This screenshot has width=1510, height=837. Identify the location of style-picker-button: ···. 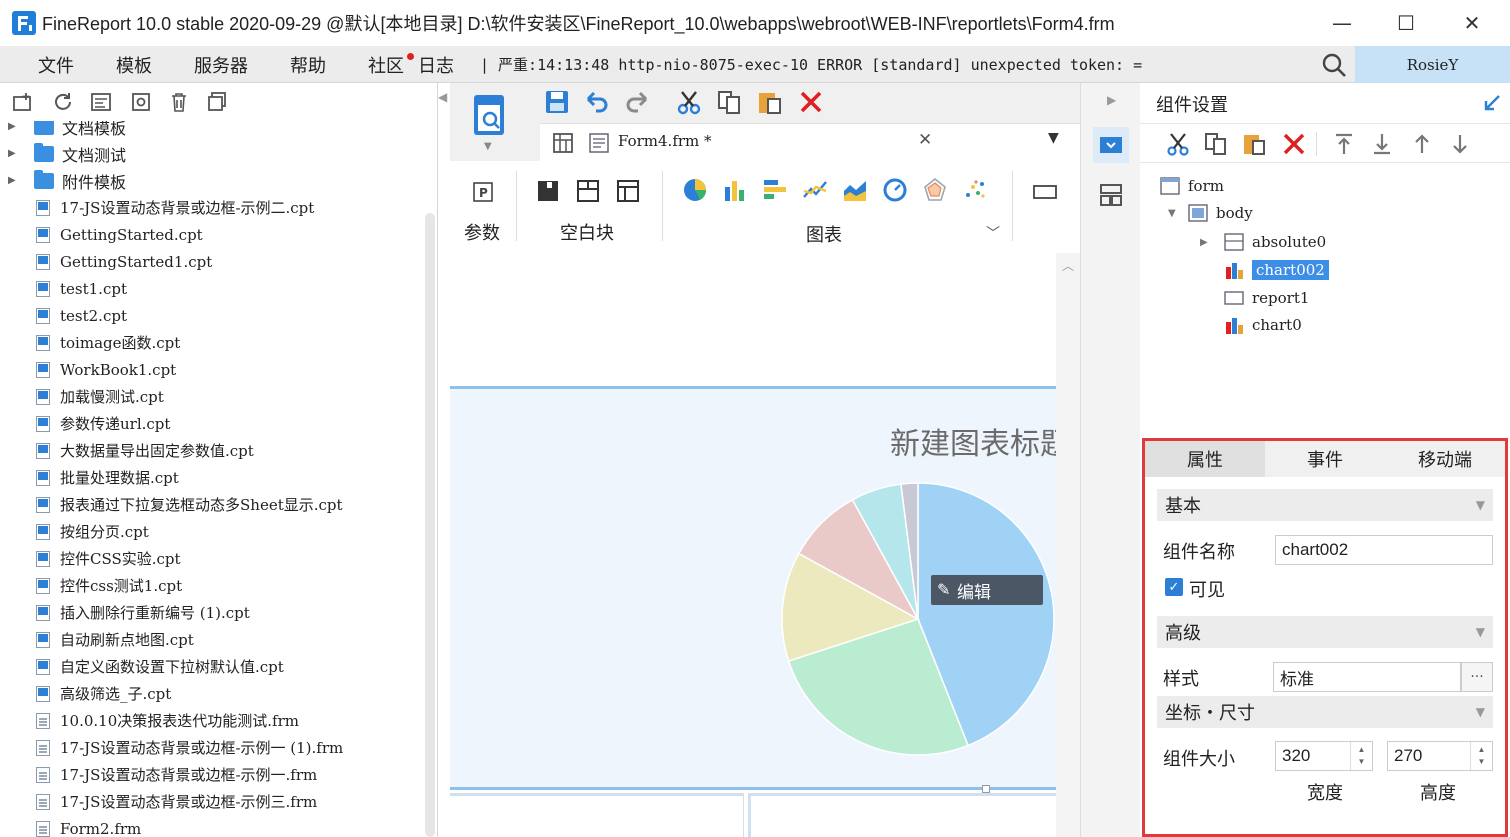
(1477, 677).